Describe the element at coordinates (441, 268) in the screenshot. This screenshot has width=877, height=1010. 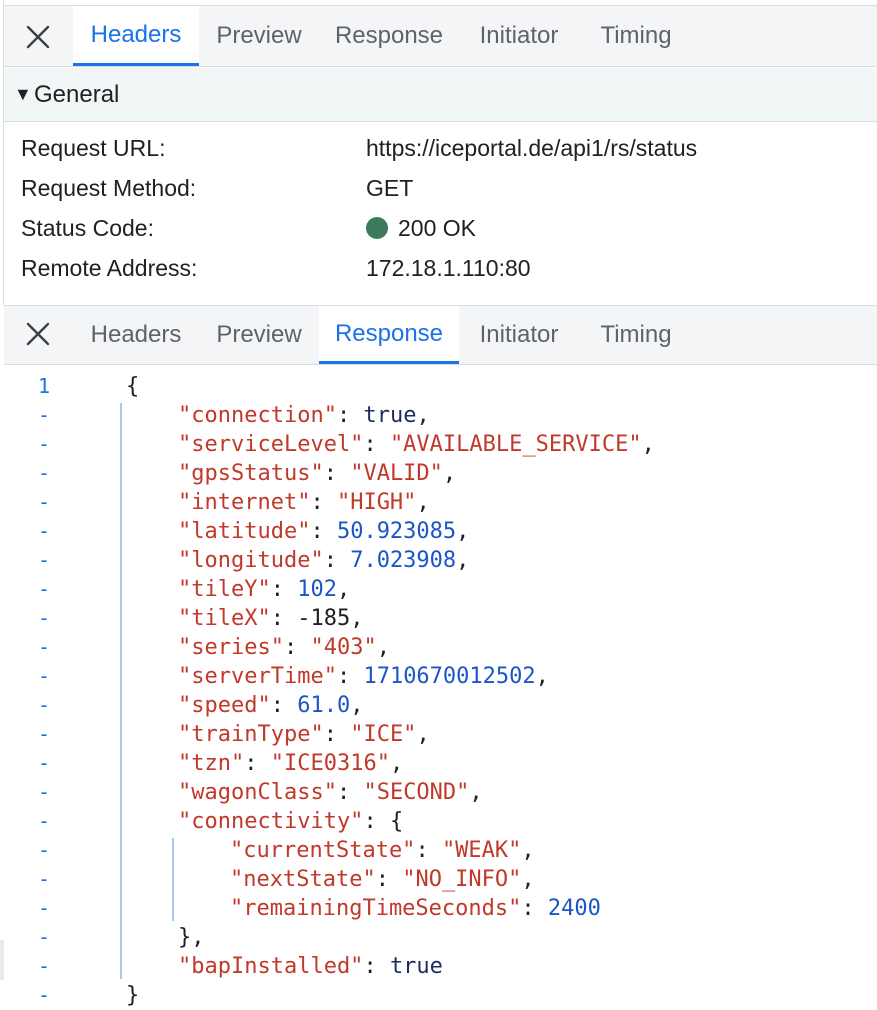
I see `remote-address-row: Remote Address: 172.18.1.110:80` at that location.